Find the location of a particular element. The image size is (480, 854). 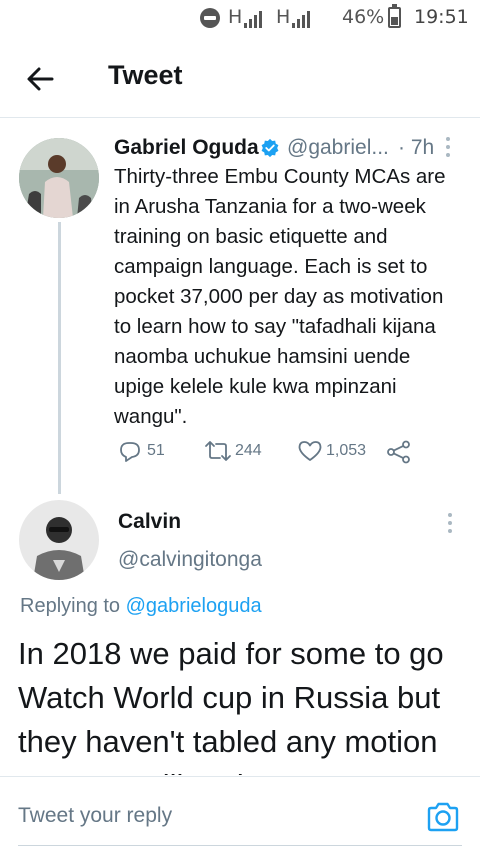

replying-to-label: Replying to is located at coordinates (70, 606).